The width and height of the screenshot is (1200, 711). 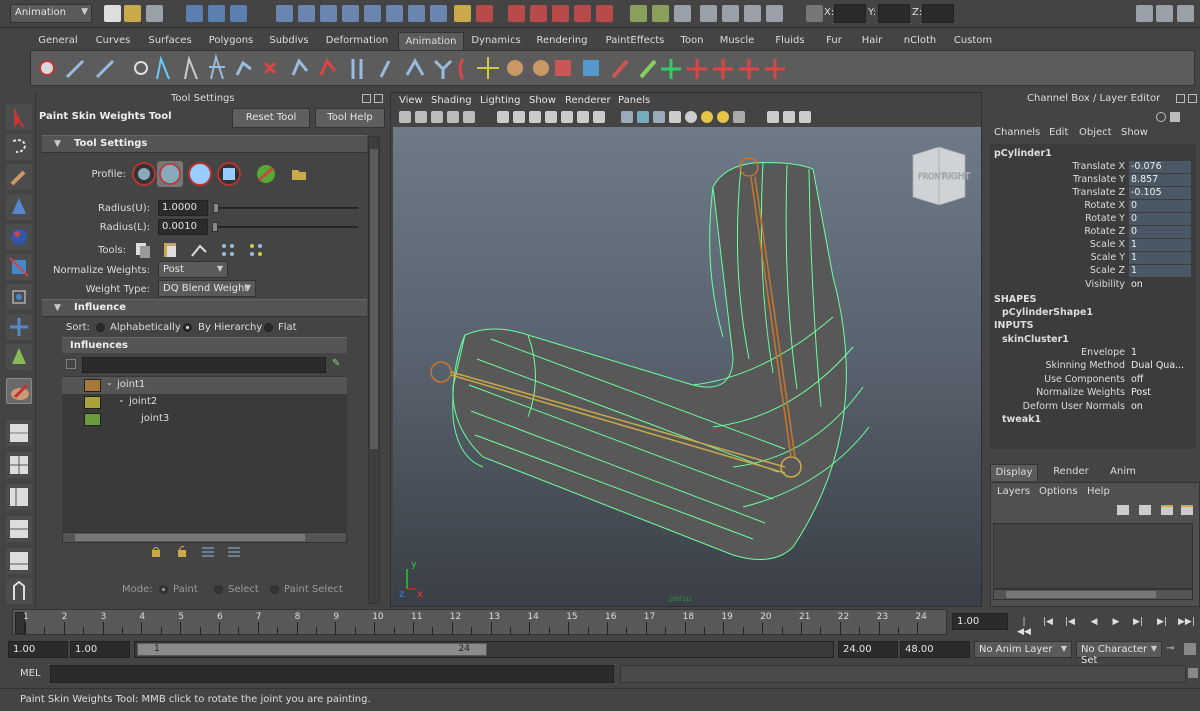 What do you see at coordinates (394, 13) in the screenshot?
I see `select-deformations-icon` at bounding box center [394, 13].